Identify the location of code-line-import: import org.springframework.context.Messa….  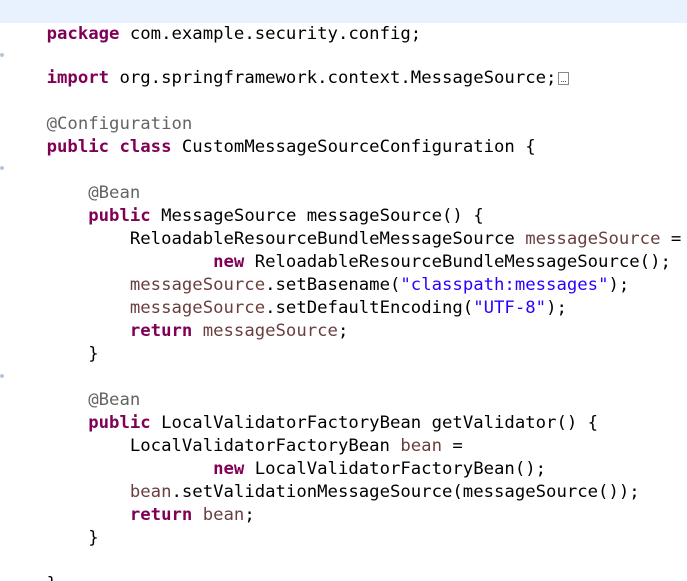
(287, 66).